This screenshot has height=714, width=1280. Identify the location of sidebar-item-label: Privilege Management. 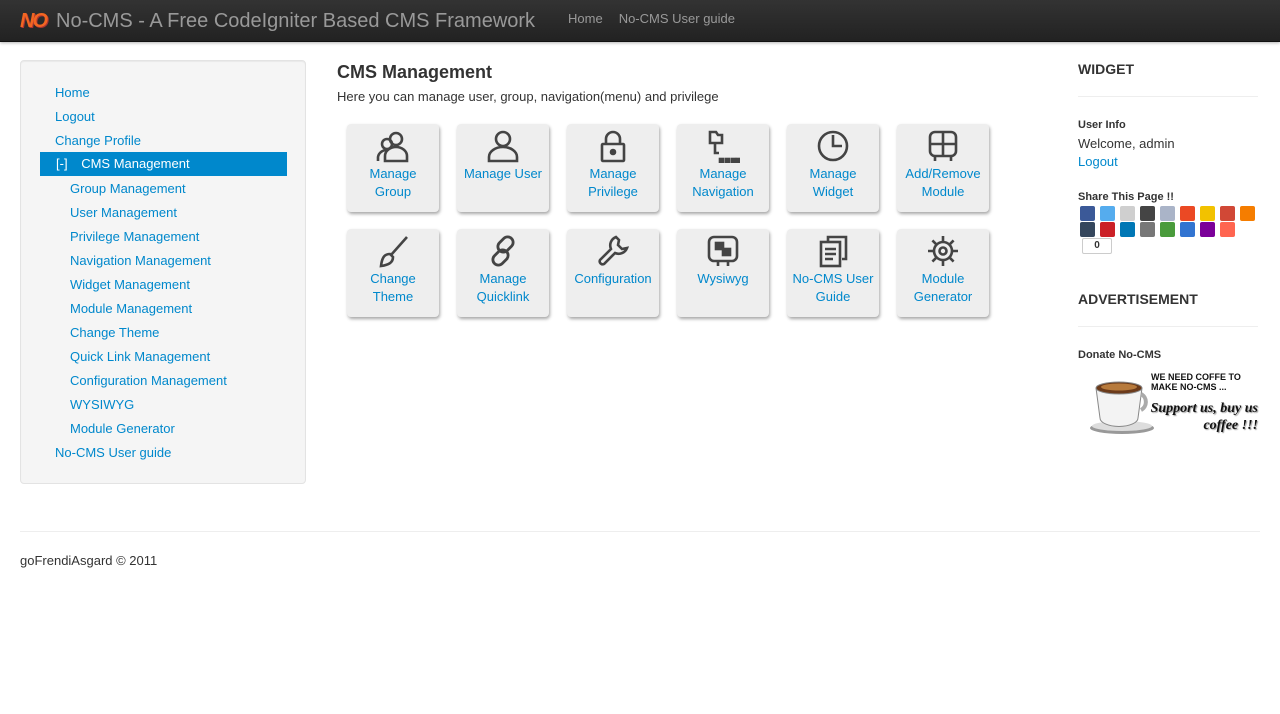
(134, 236).